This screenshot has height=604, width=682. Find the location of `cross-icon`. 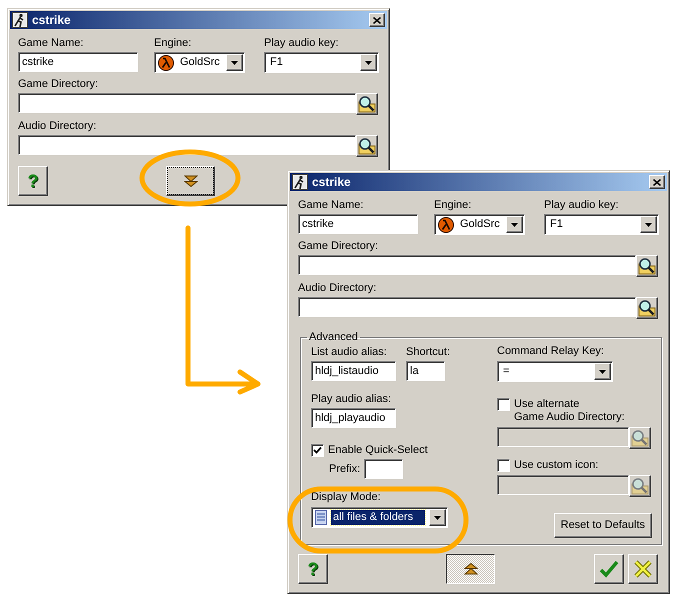

cross-icon is located at coordinates (643, 569).